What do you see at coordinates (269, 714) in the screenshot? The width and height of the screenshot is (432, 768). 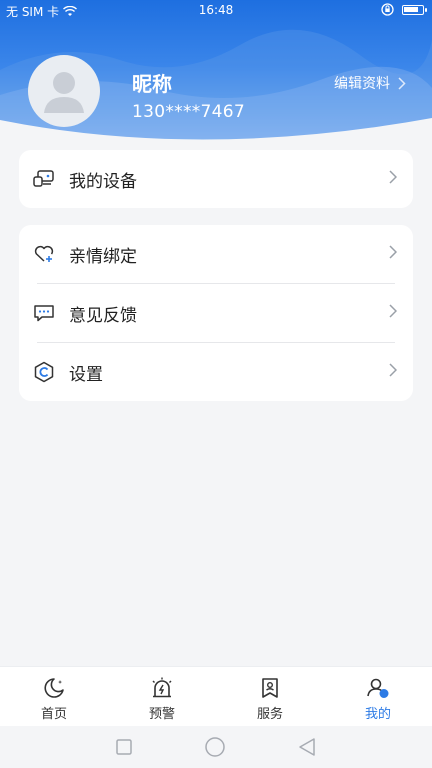 I see `tab-label-service: 服务` at bounding box center [269, 714].